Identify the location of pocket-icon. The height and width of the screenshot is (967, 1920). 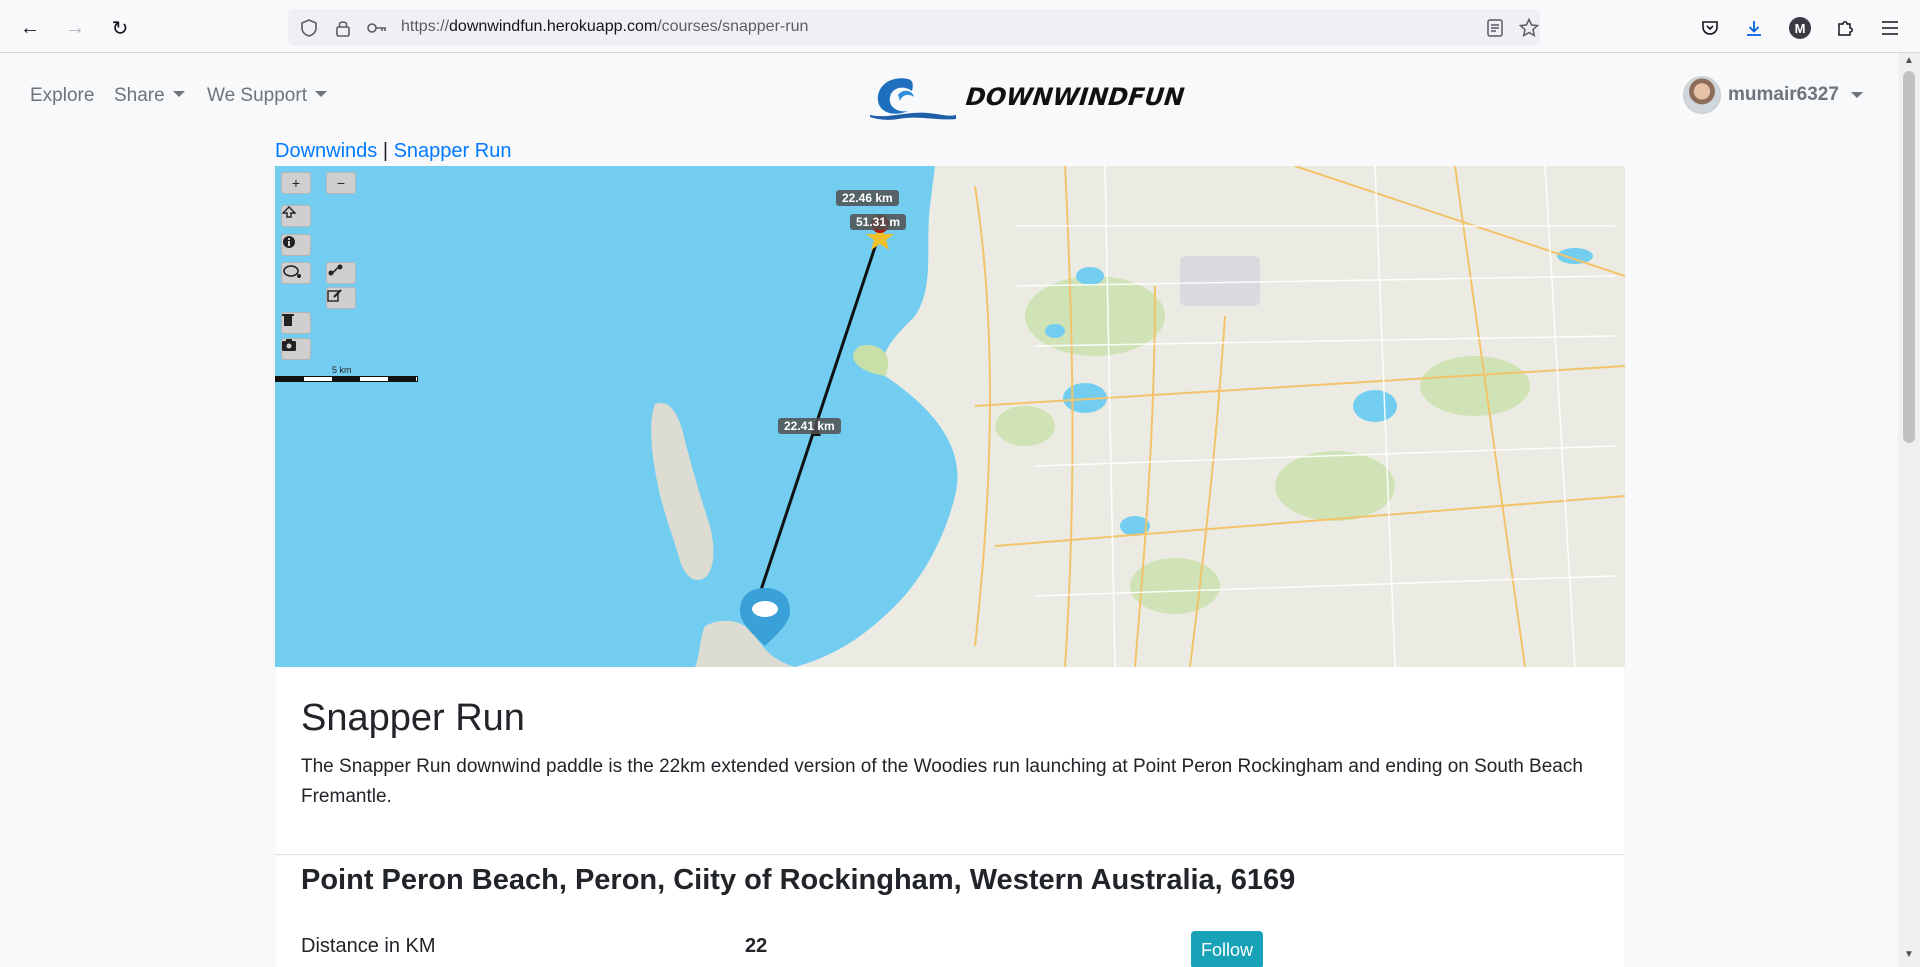
(1710, 28).